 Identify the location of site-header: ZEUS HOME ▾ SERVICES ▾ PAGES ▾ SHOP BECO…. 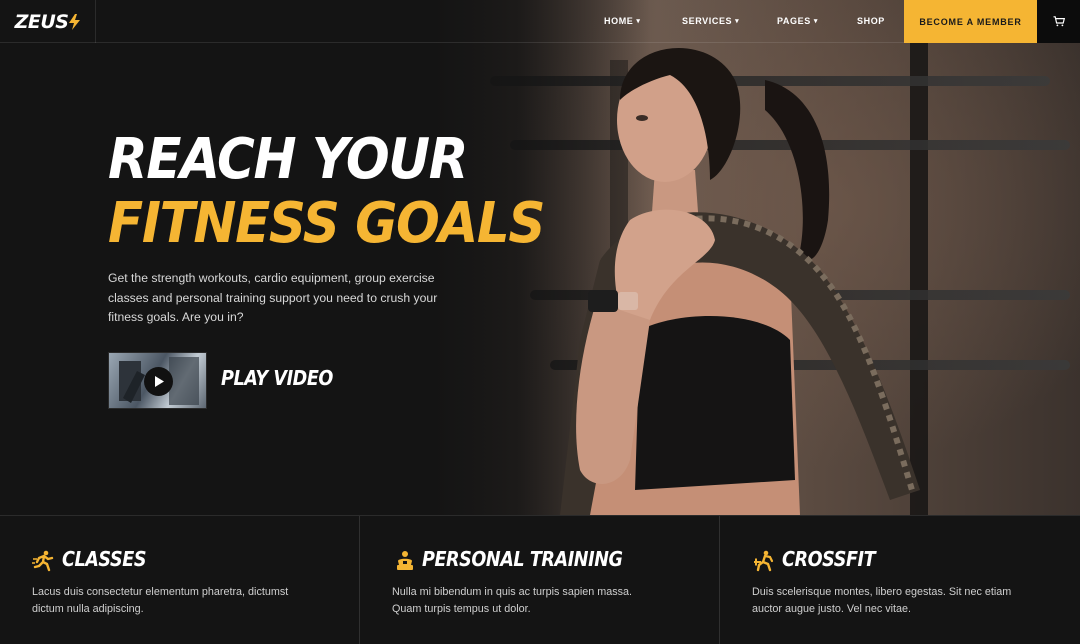
(540, 21).